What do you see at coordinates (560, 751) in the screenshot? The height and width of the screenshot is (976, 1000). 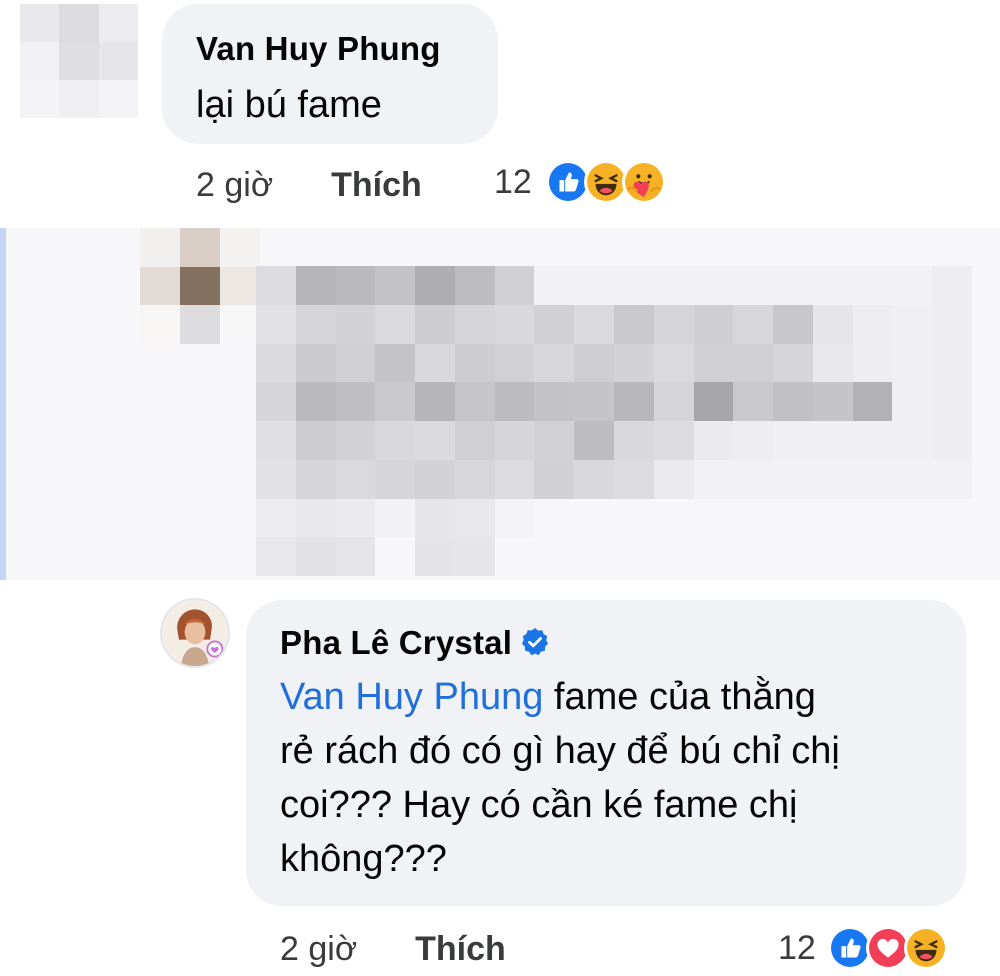 I see `comment-line-2: rẻ rách đó có gì hay để bú chỉ chị` at bounding box center [560, 751].